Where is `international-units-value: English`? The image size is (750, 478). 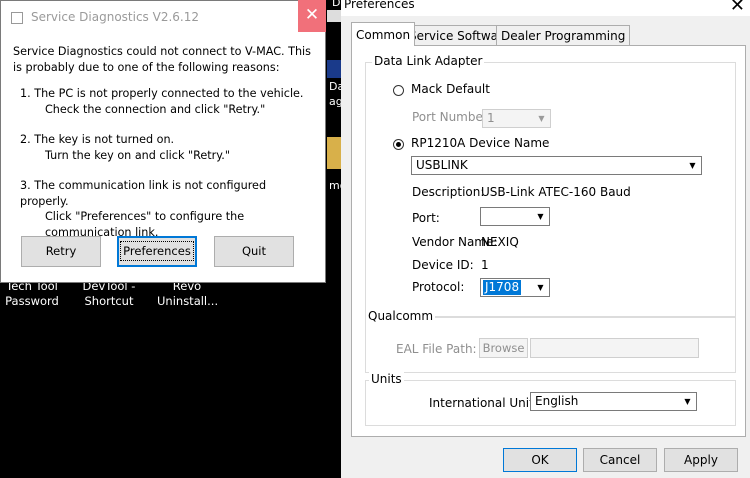 international-units-value: English is located at coordinates (557, 401).